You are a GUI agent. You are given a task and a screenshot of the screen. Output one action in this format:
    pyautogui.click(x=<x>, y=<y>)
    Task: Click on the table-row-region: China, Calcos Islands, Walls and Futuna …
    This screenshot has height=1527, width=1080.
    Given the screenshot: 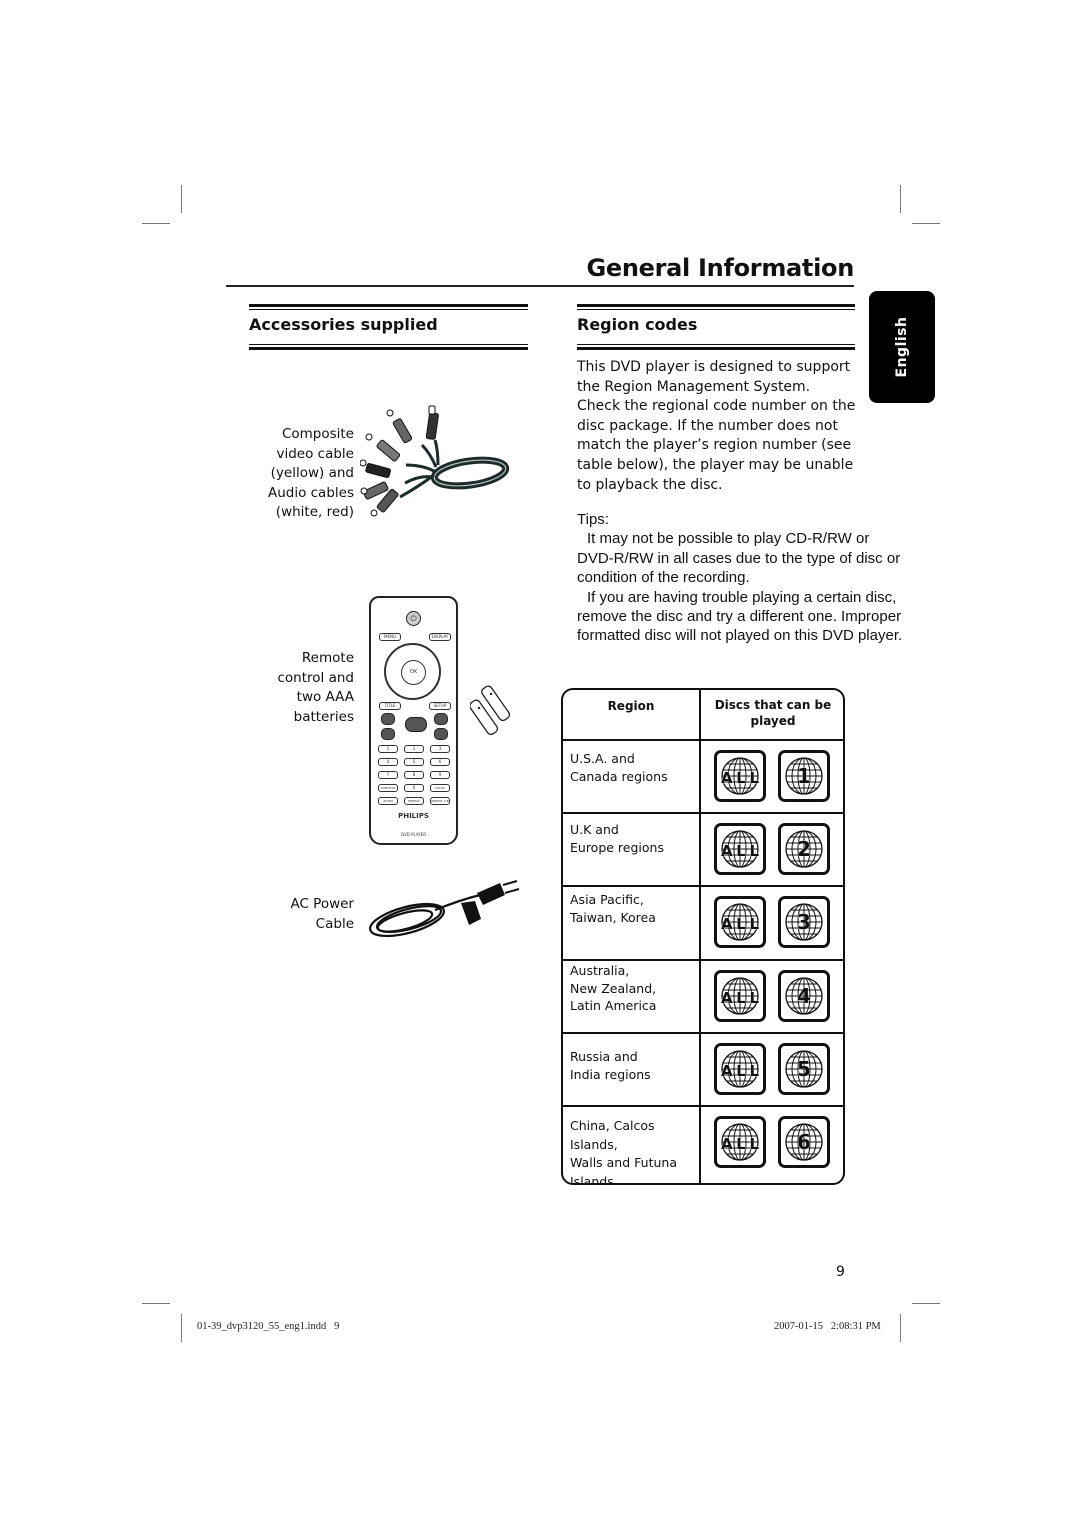 What is the action you would take?
    pyautogui.click(x=623, y=1151)
    